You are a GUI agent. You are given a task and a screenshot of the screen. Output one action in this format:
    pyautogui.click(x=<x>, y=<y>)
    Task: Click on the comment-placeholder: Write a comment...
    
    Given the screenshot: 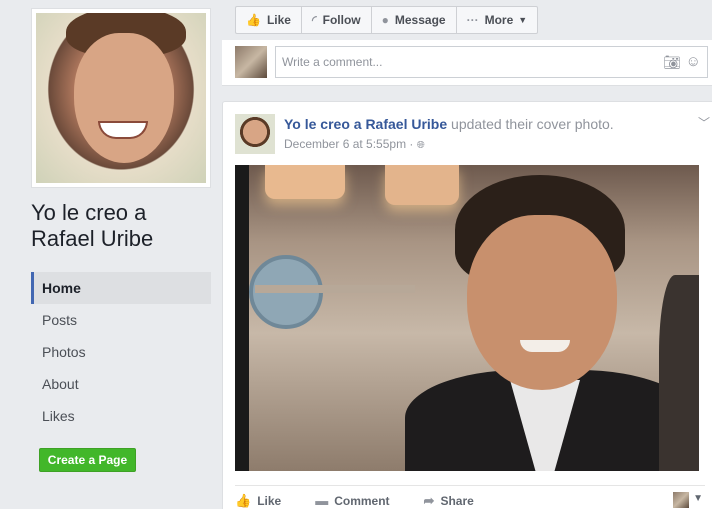 What is the action you would take?
    pyautogui.click(x=332, y=62)
    